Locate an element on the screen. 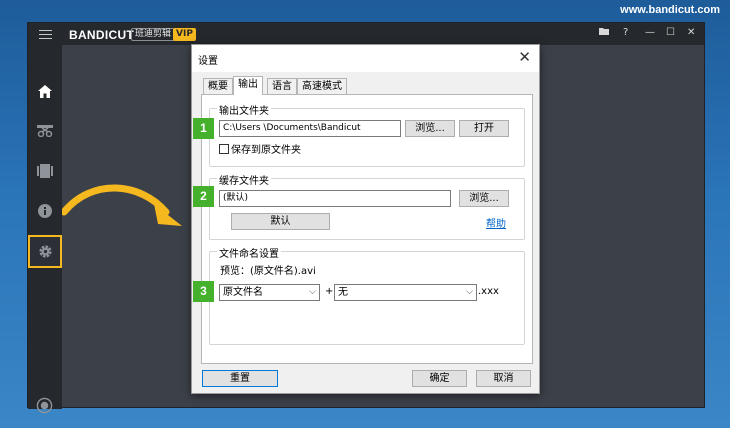 This screenshot has width=730, height=428. cache-folder-label: 缓存文件夹 is located at coordinates (244, 179).